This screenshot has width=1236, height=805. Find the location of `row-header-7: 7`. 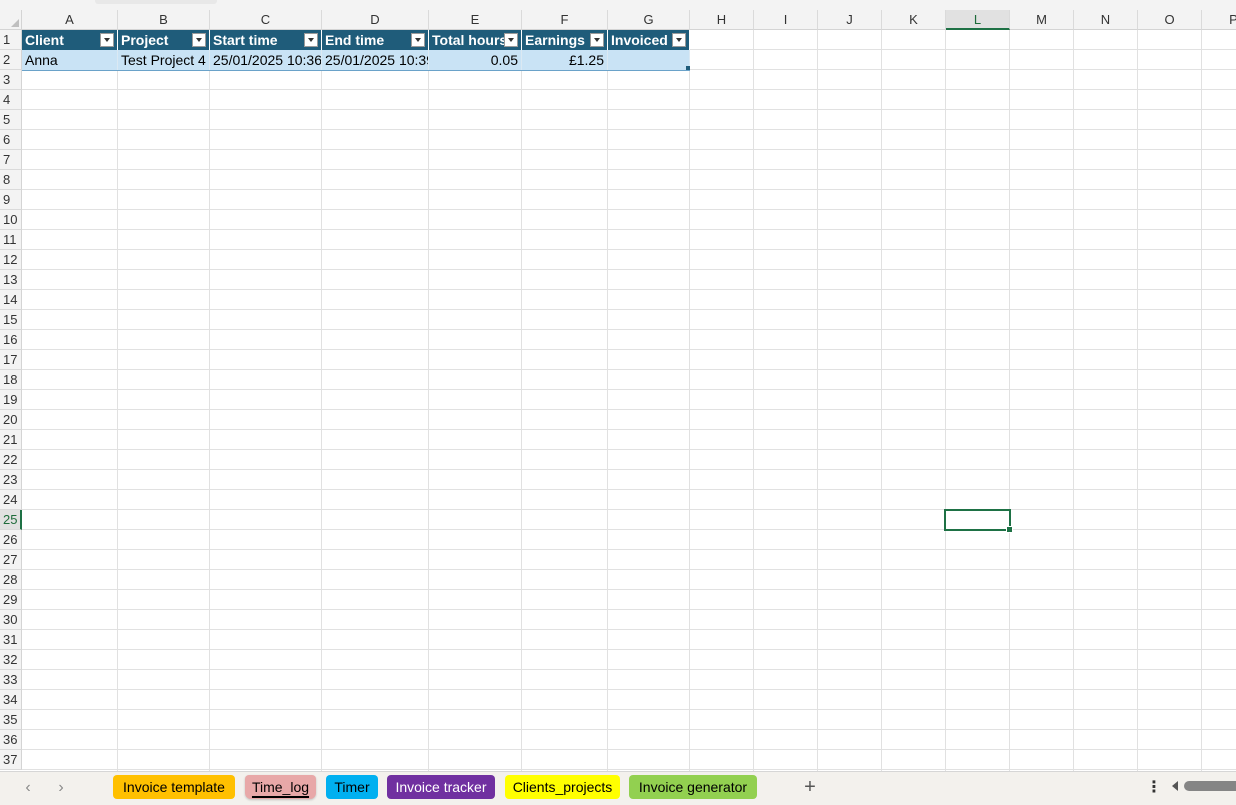

row-header-7: 7 is located at coordinates (11, 160).